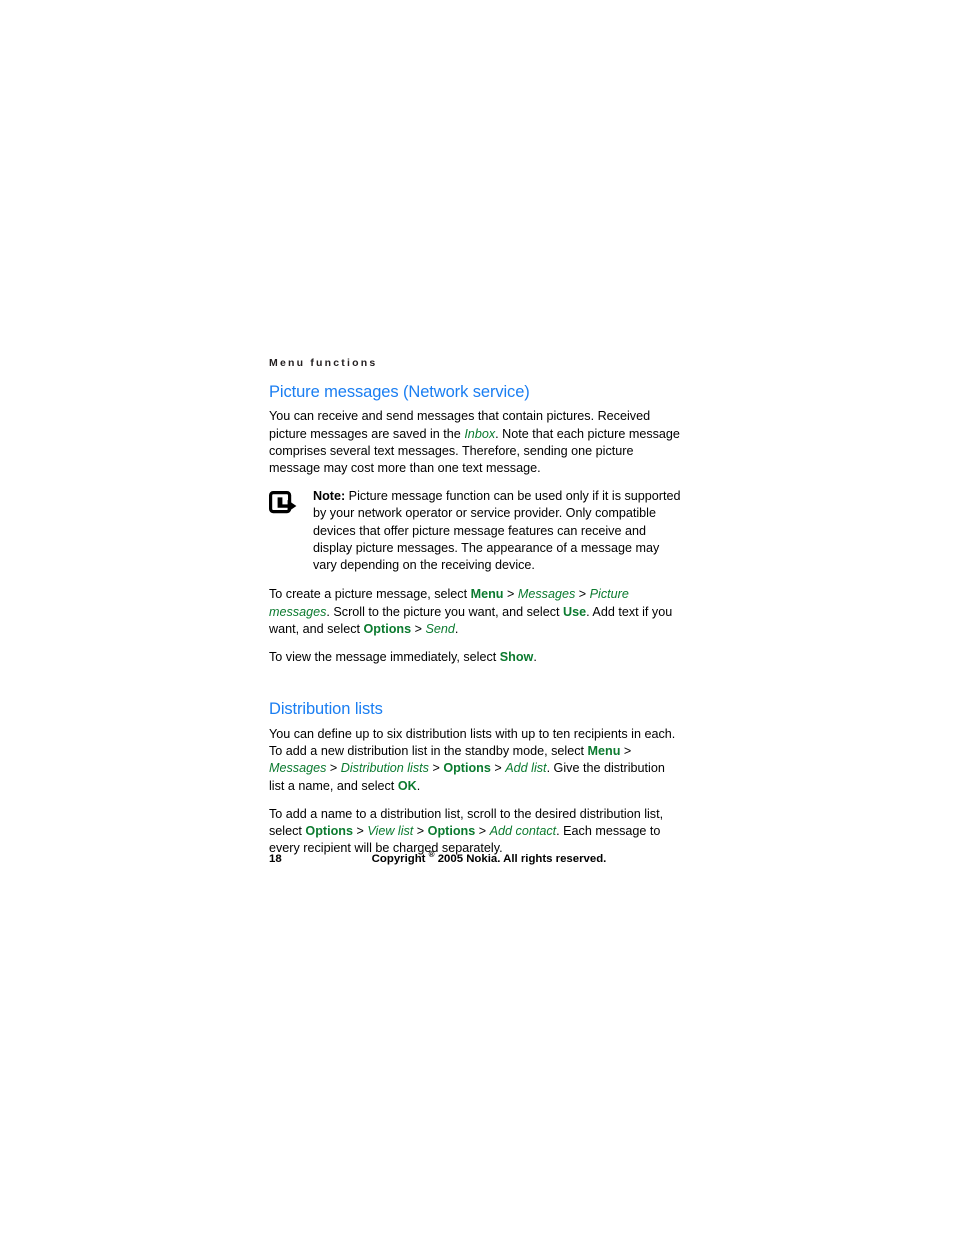  Describe the element at coordinates (384, 768) in the screenshot. I see `ui-reference-distribution-lists: Distribution lists` at that location.